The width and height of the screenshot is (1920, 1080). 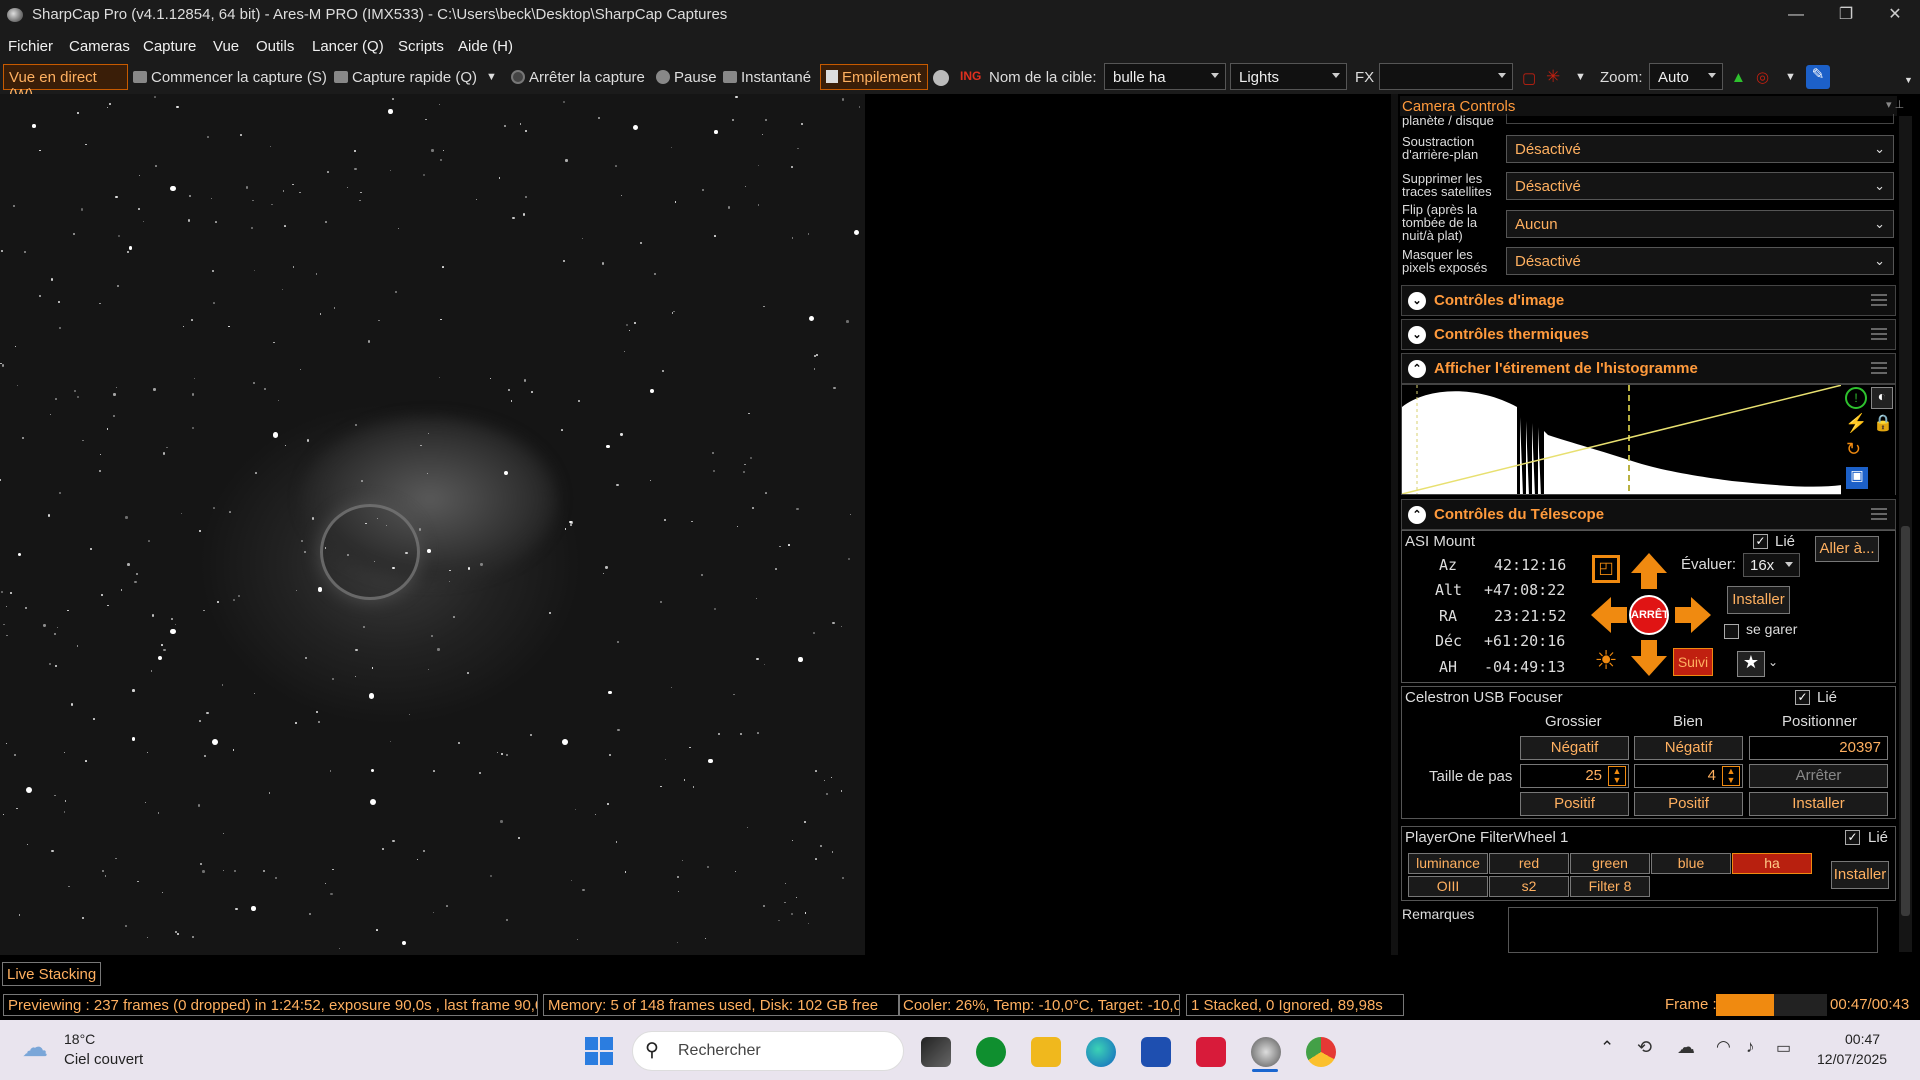 What do you see at coordinates (79, 1039) in the screenshot?
I see `weather-temp: 18°C` at bounding box center [79, 1039].